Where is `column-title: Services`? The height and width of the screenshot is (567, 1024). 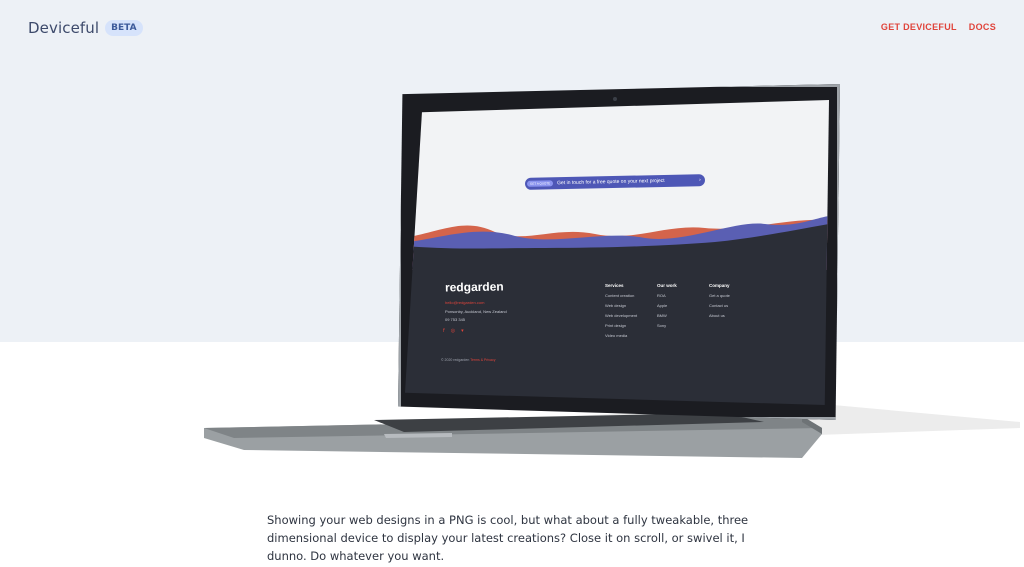
column-title: Services is located at coordinates (614, 285).